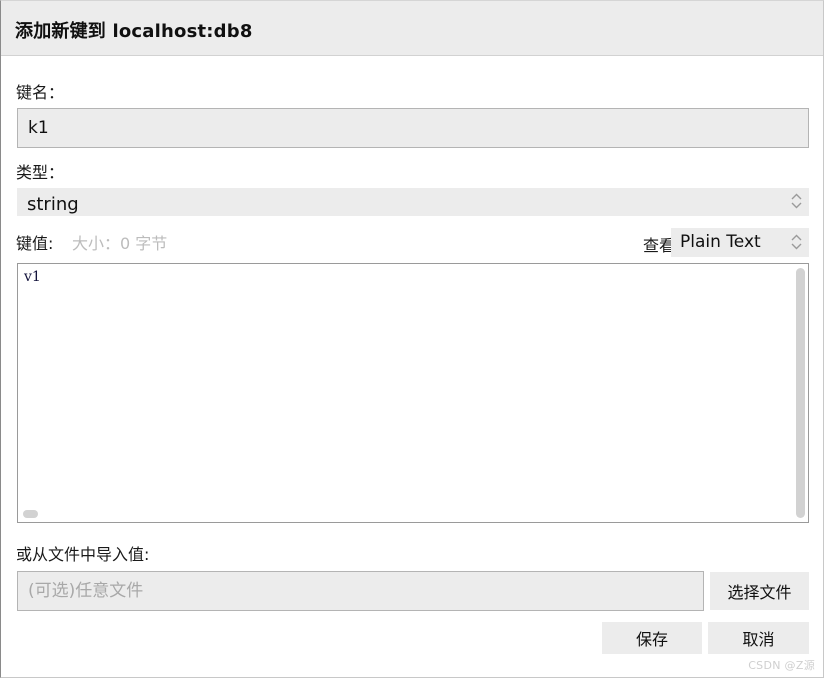  I want to click on watermark: CSDN @Z源, so click(781, 665).